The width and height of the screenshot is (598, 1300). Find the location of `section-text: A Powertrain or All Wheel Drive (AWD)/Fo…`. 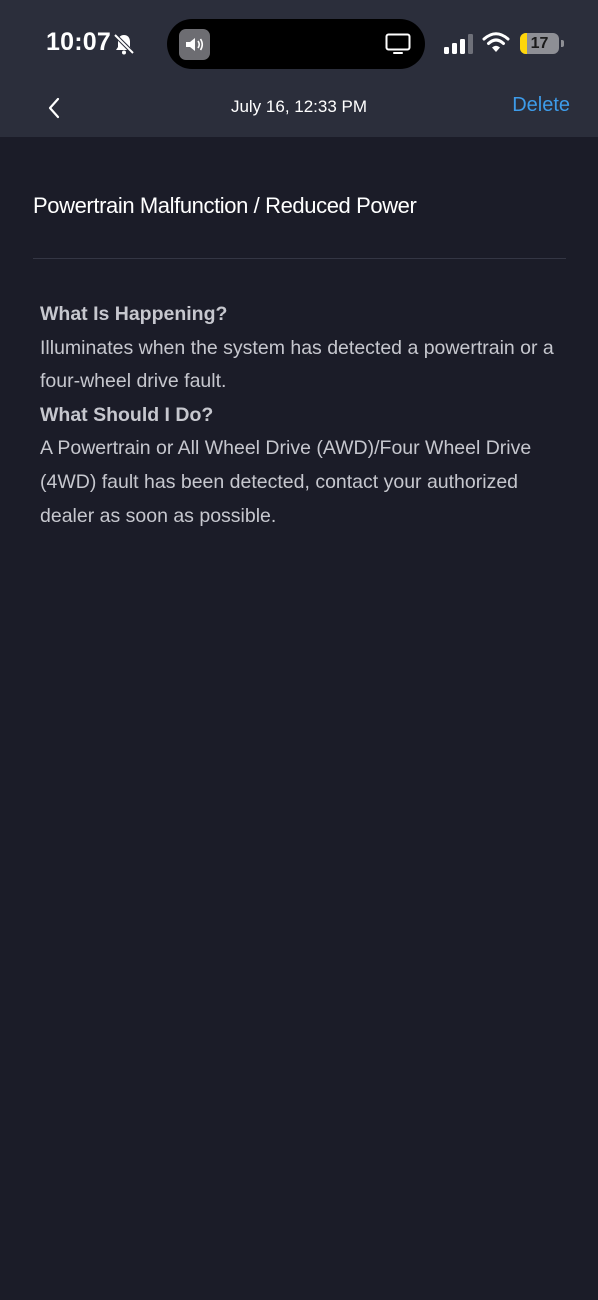

section-text: A Powertrain or All Wheel Drive (AWD)/Fo… is located at coordinates (286, 482).